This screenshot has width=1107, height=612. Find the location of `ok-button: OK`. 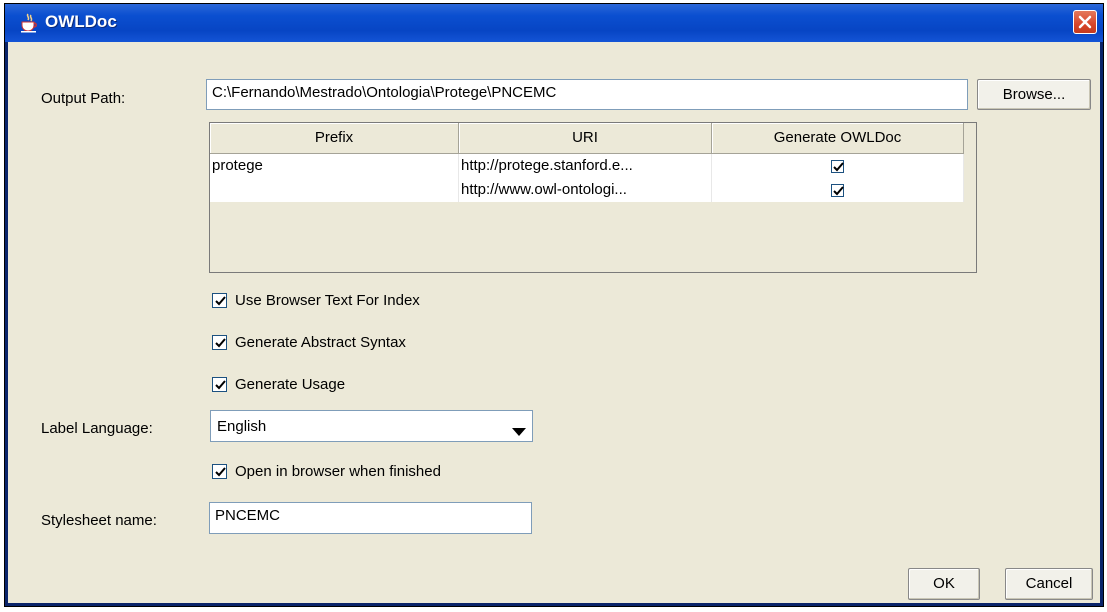

ok-button: OK is located at coordinates (944, 584).